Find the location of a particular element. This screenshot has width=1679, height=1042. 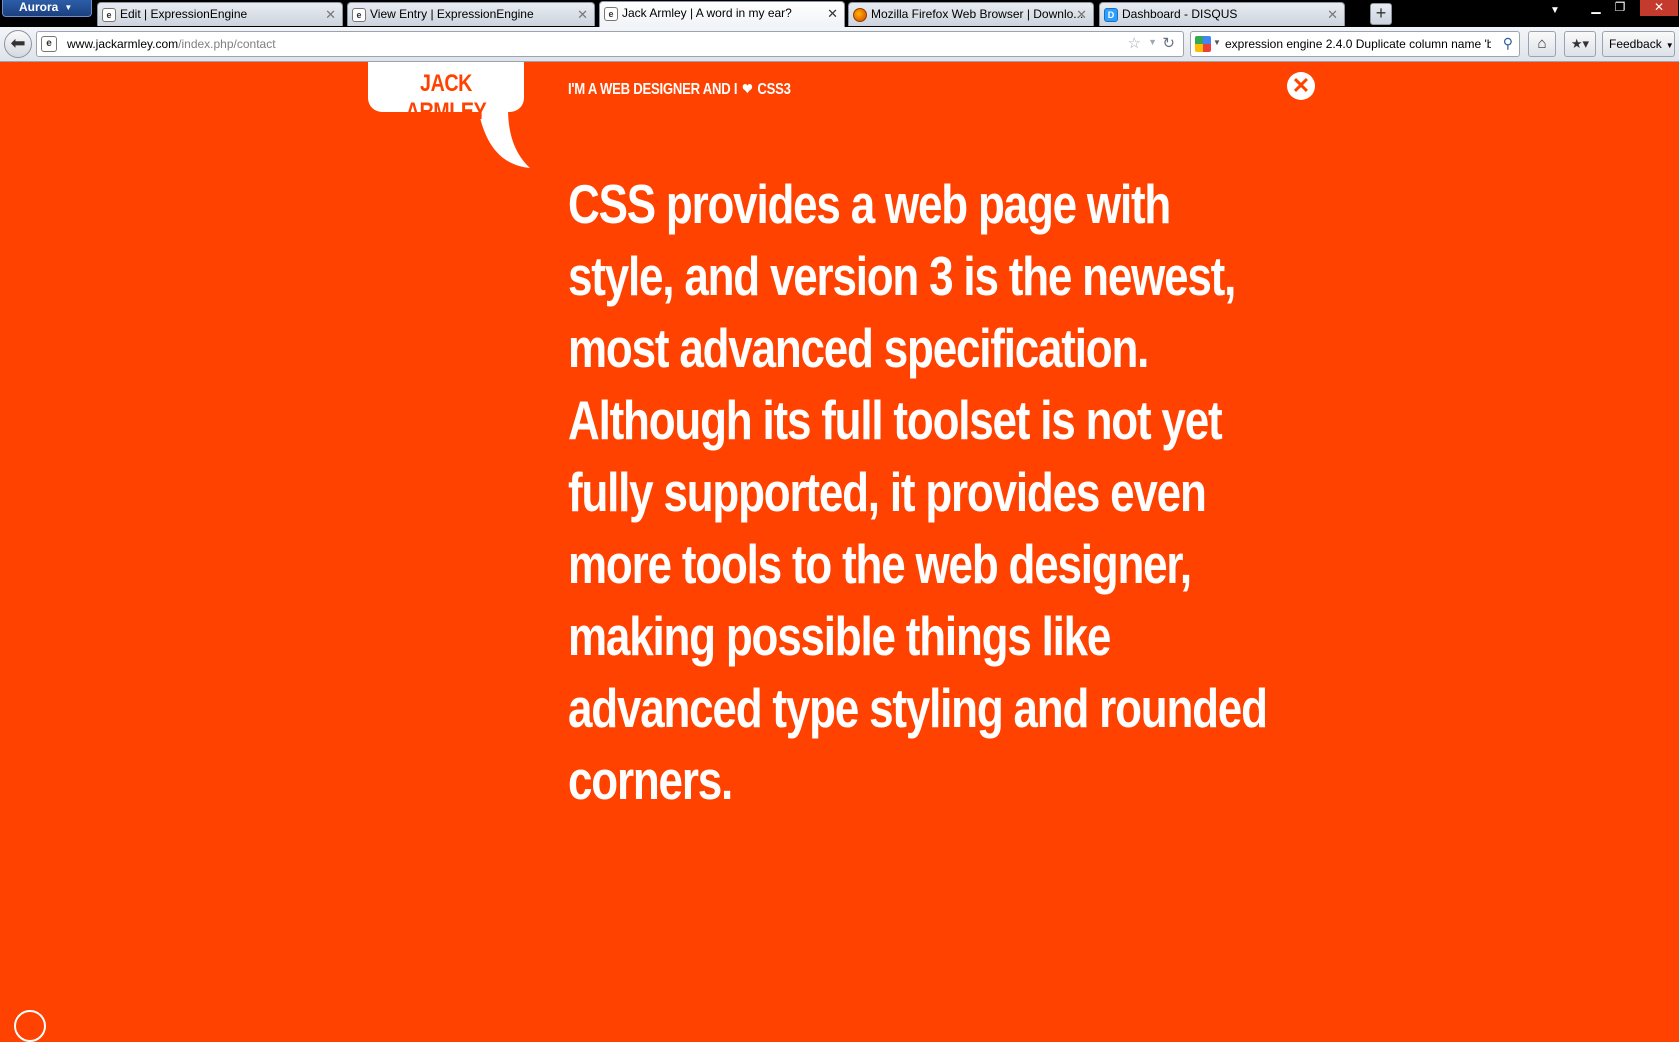

url-path: /index.php/contact is located at coordinates (227, 44).